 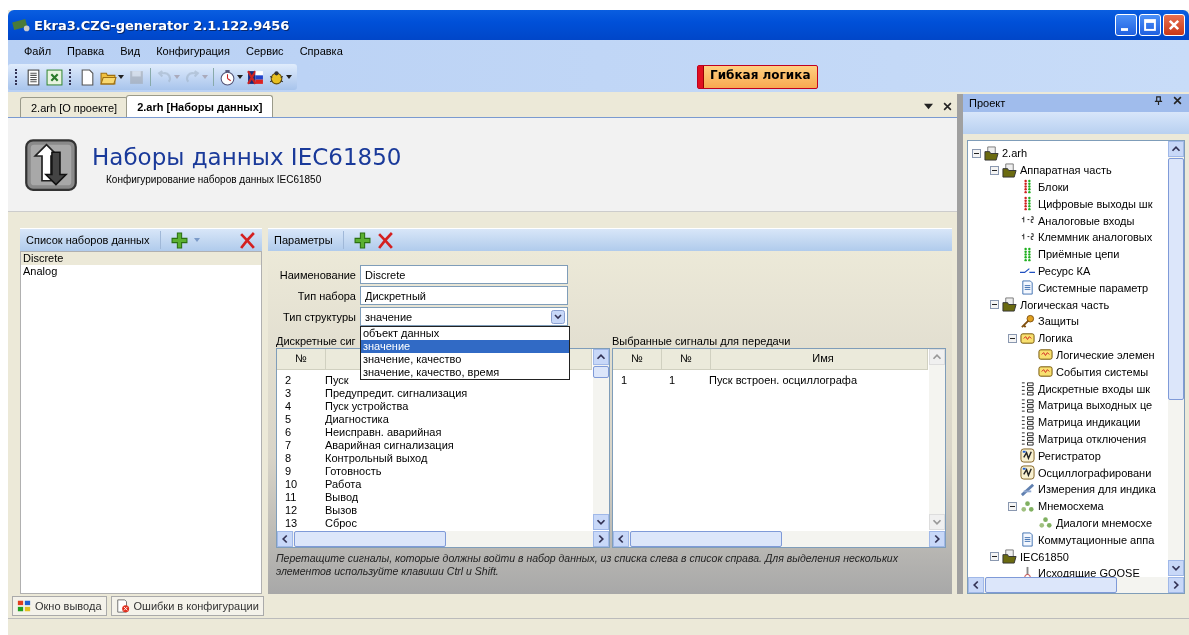 I want to click on table-caption: Выбранные сигналы для передачи, so click(x=701, y=341).